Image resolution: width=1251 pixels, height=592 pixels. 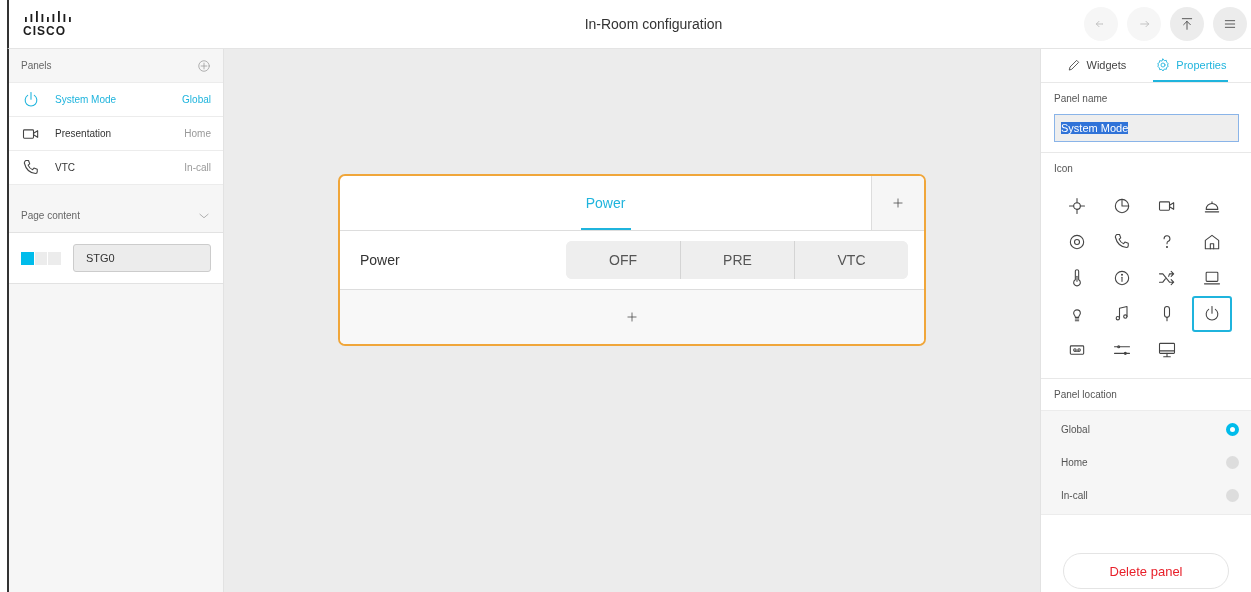 I want to click on pie-chart-icon, so click(x=1122, y=206).